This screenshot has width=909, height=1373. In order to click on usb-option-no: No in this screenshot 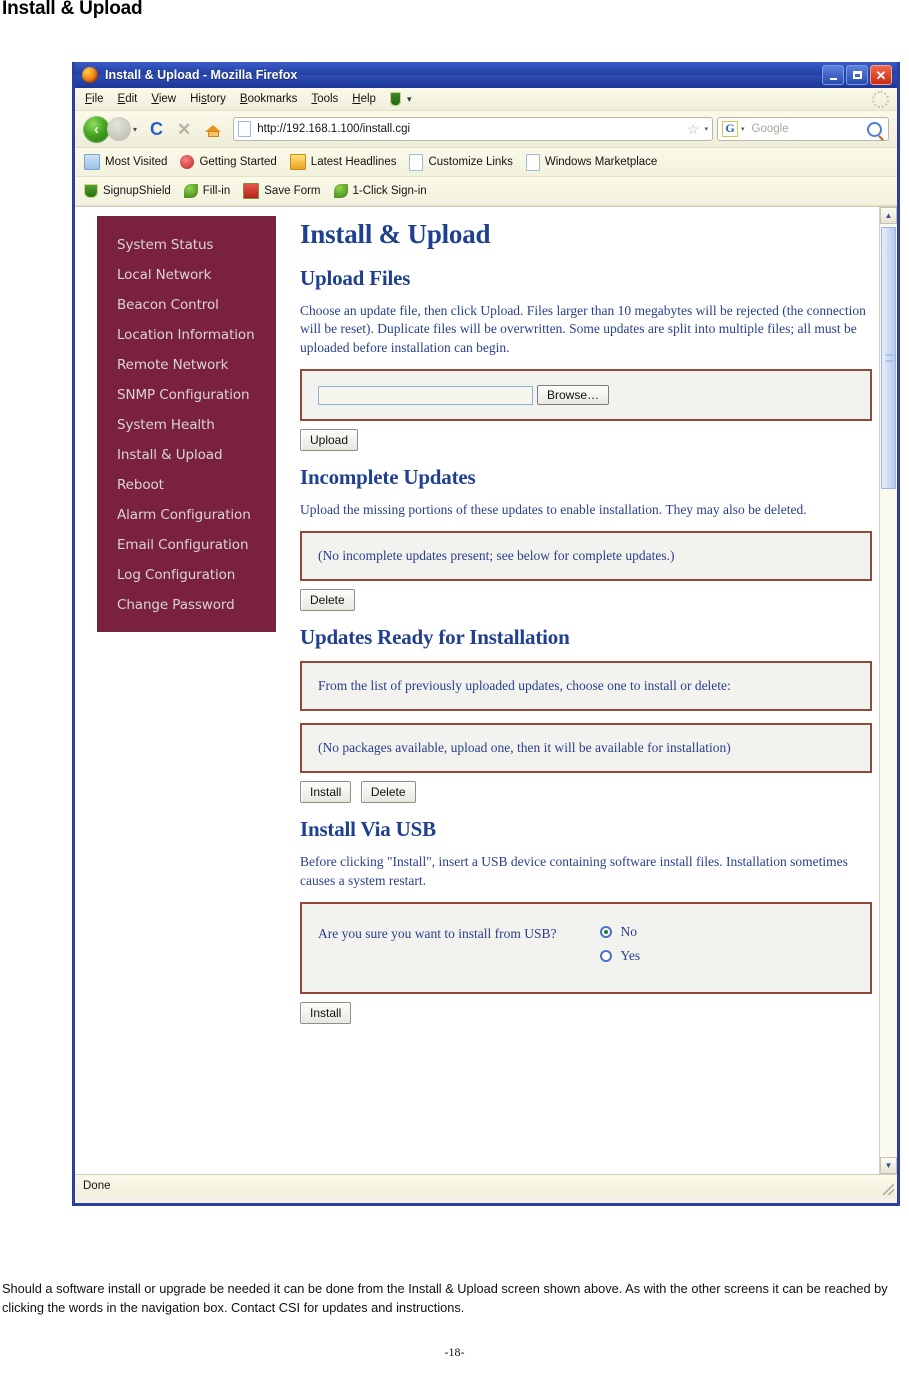, I will do `click(620, 932)`.